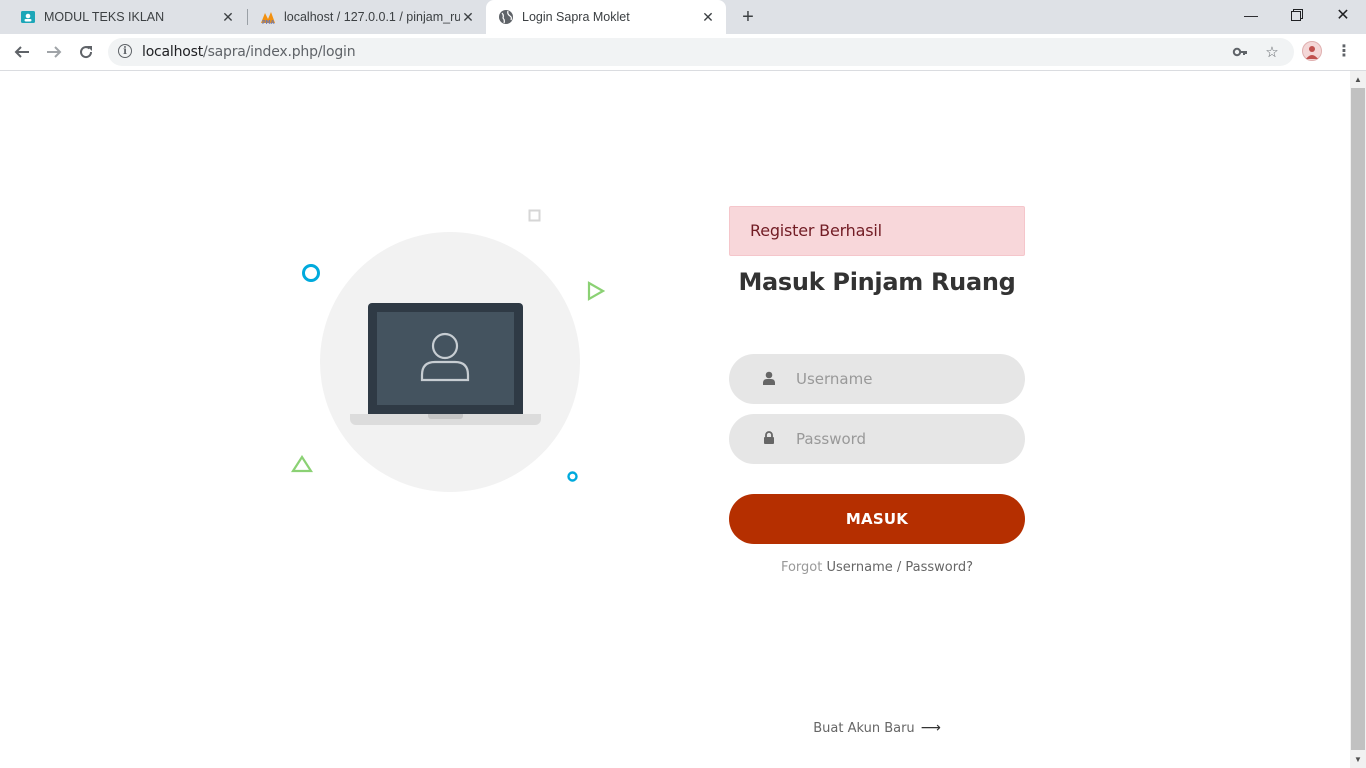 The width and height of the screenshot is (1366, 768). I want to click on profile-avatar, so click(1312, 51).